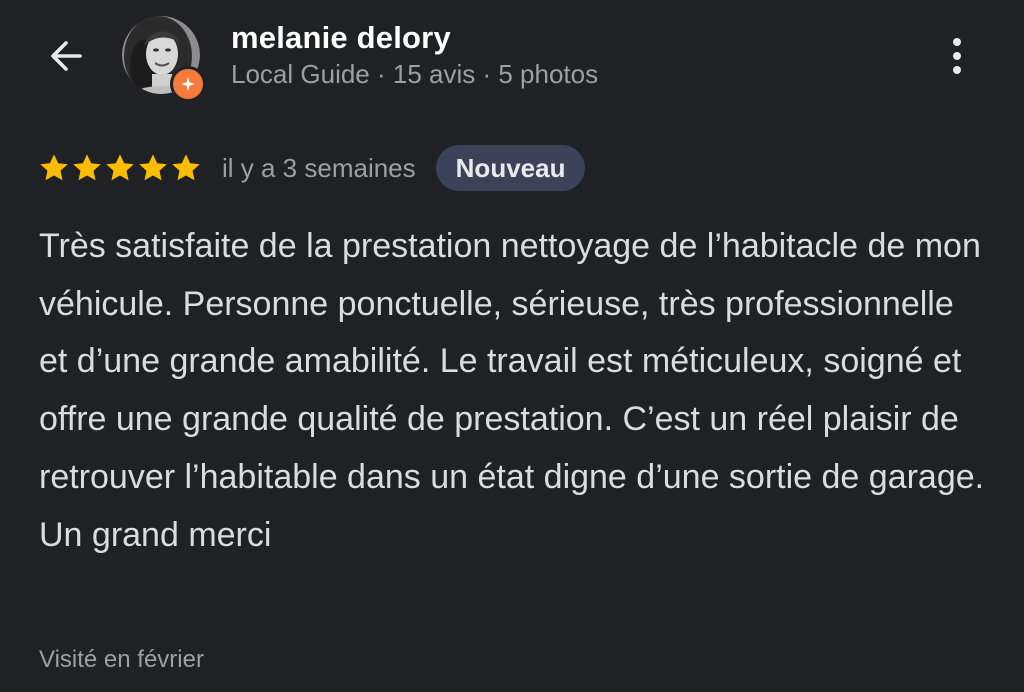  I want to click on more-options-button, so click(957, 56).